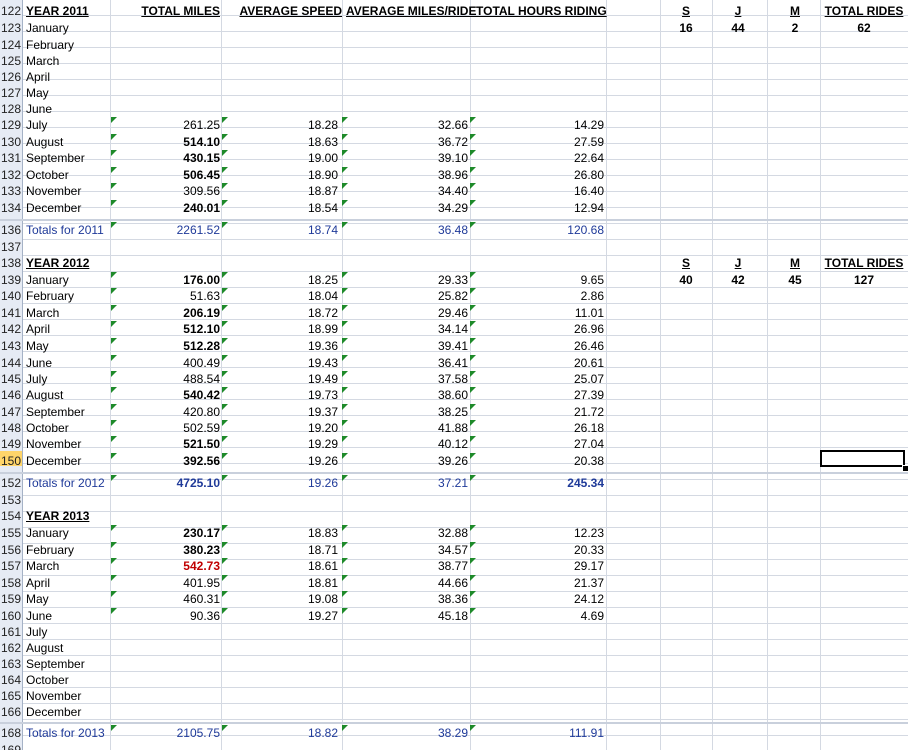  I want to click on total-miles-cell: 521.50, so click(169, 444).